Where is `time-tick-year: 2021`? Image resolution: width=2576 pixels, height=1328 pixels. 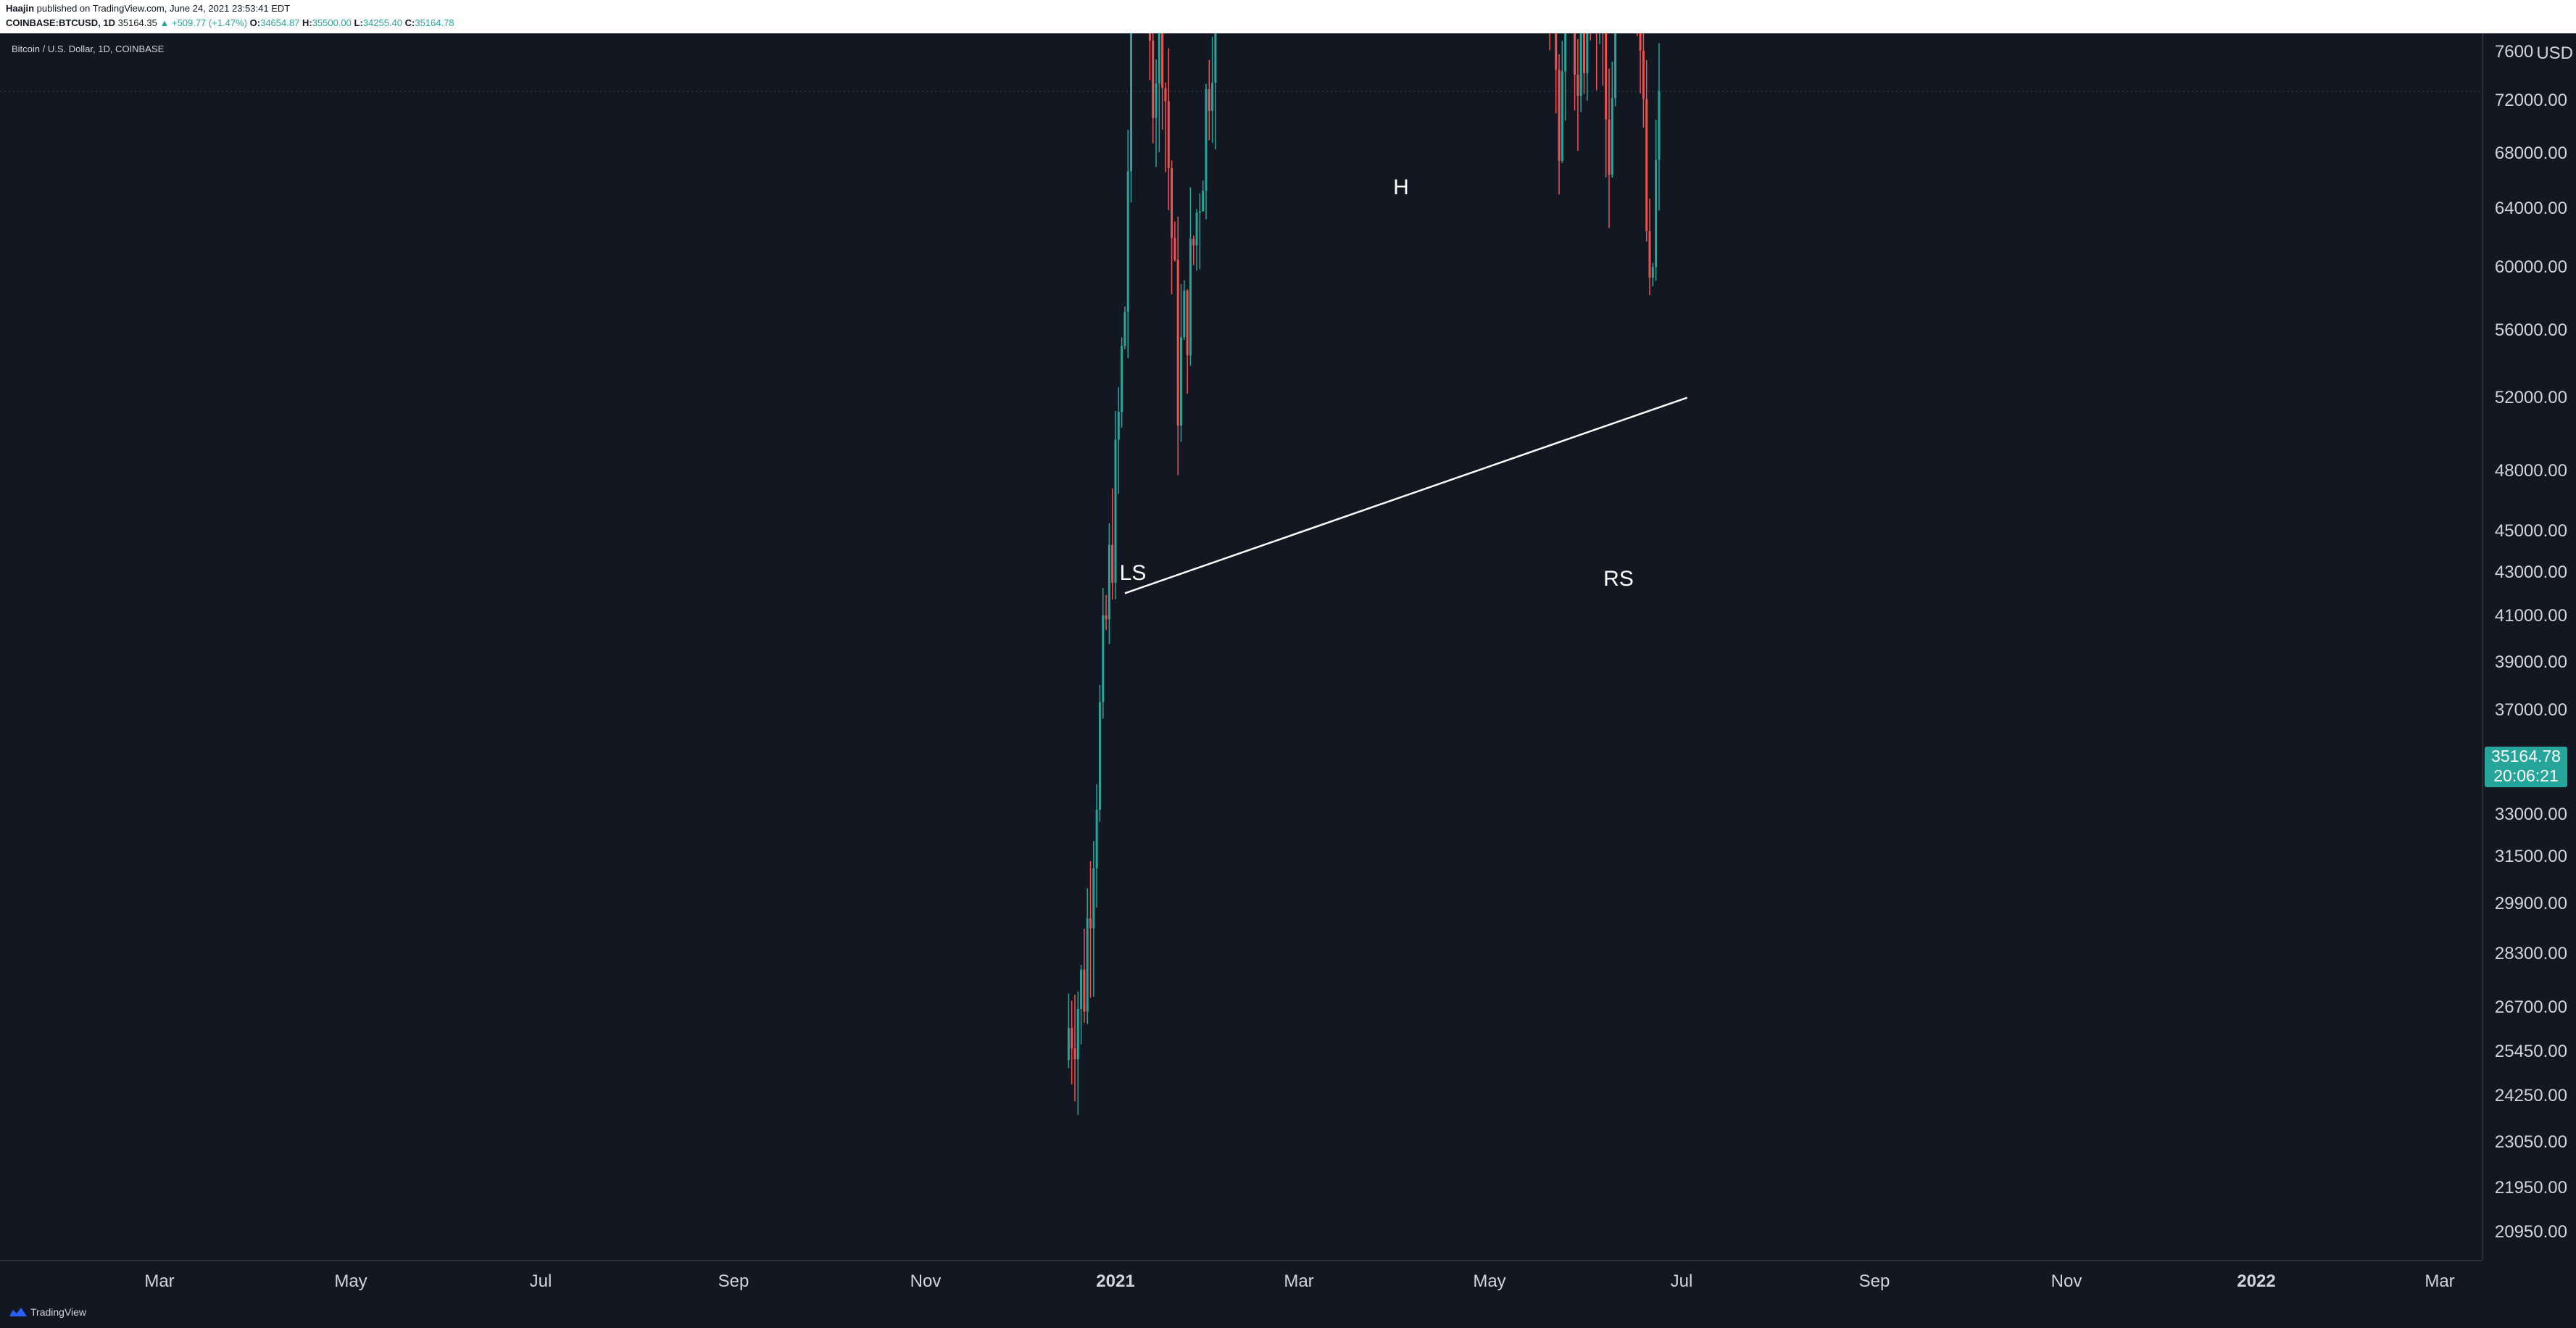
time-tick-year: 2021 is located at coordinates (1115, 1281).